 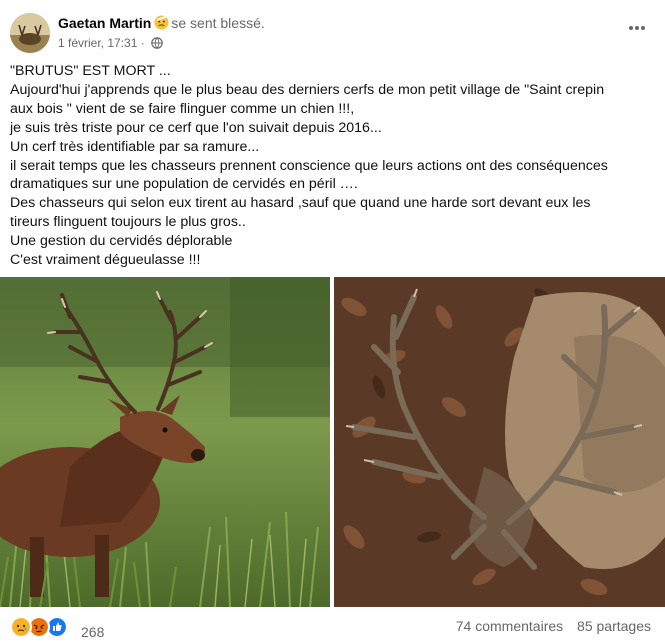 What do you see at coordinates (97, 43) in the screenshot?
I see `timestamp: 1 février, 17:31` at bounding box center [97, 43].